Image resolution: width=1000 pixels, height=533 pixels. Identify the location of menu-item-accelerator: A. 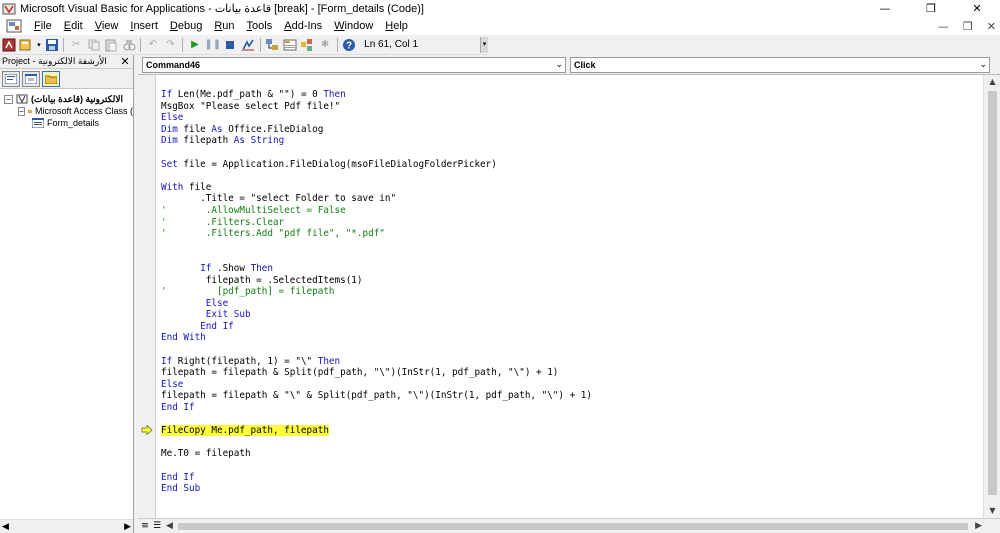
(288, 26).